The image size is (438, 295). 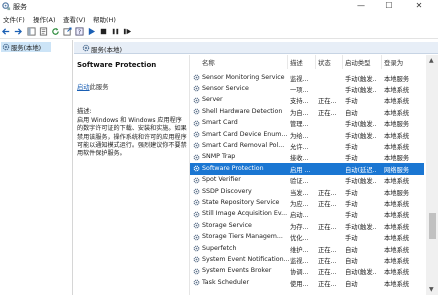 I want to click on console-icon, so click(x=31, y=31).